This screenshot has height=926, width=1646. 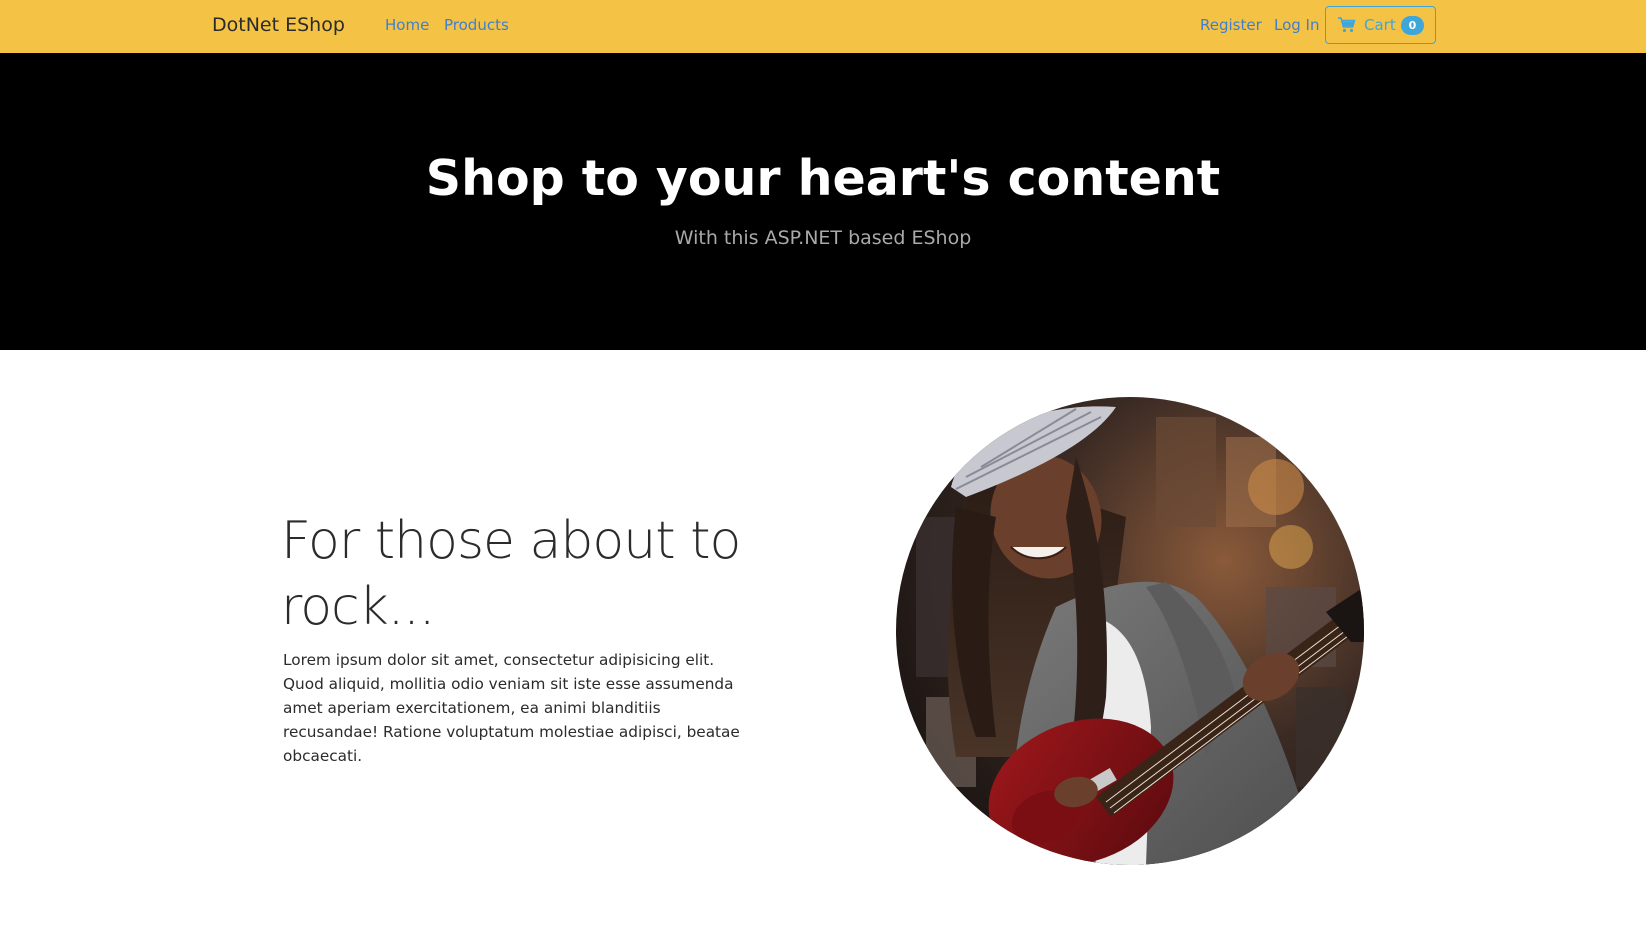 I want to click on cart-button: Cart 0, so click(x=1380, y=25).